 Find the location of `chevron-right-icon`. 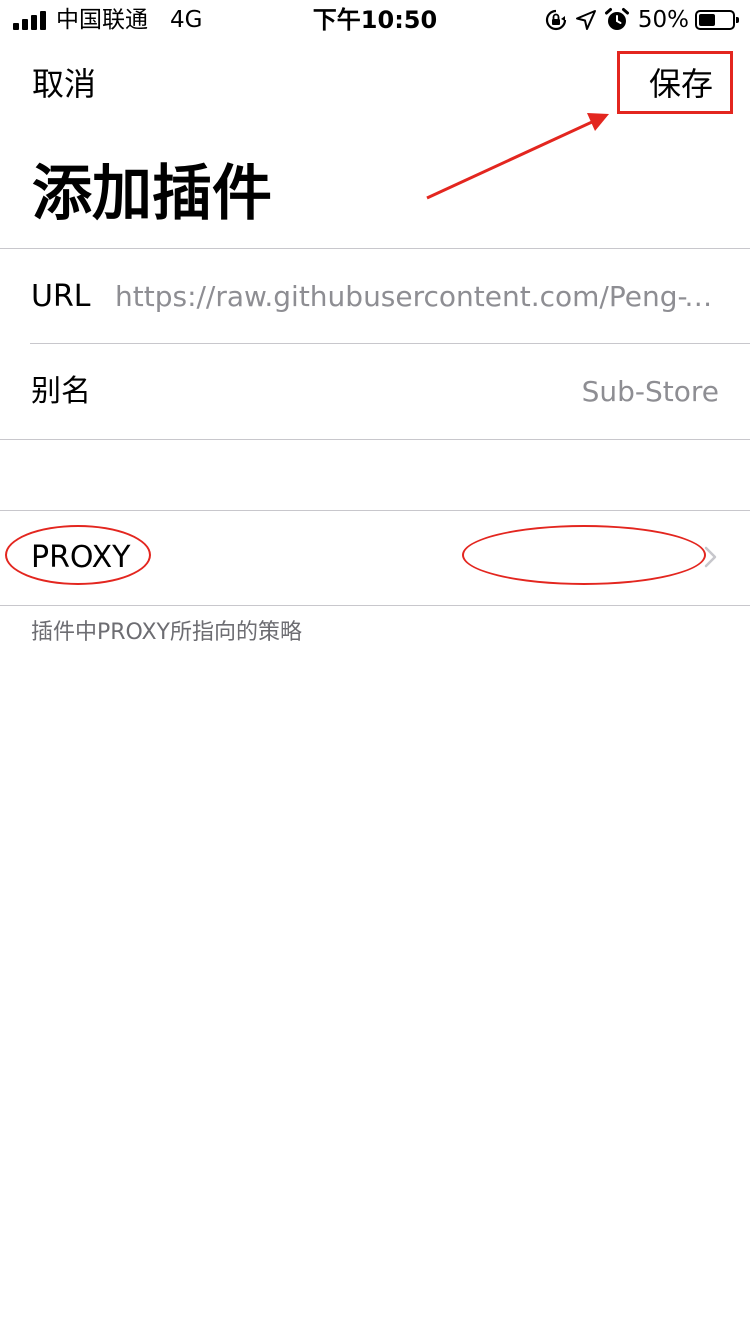

chevron-right-icon is located at coordinates (710, 557).